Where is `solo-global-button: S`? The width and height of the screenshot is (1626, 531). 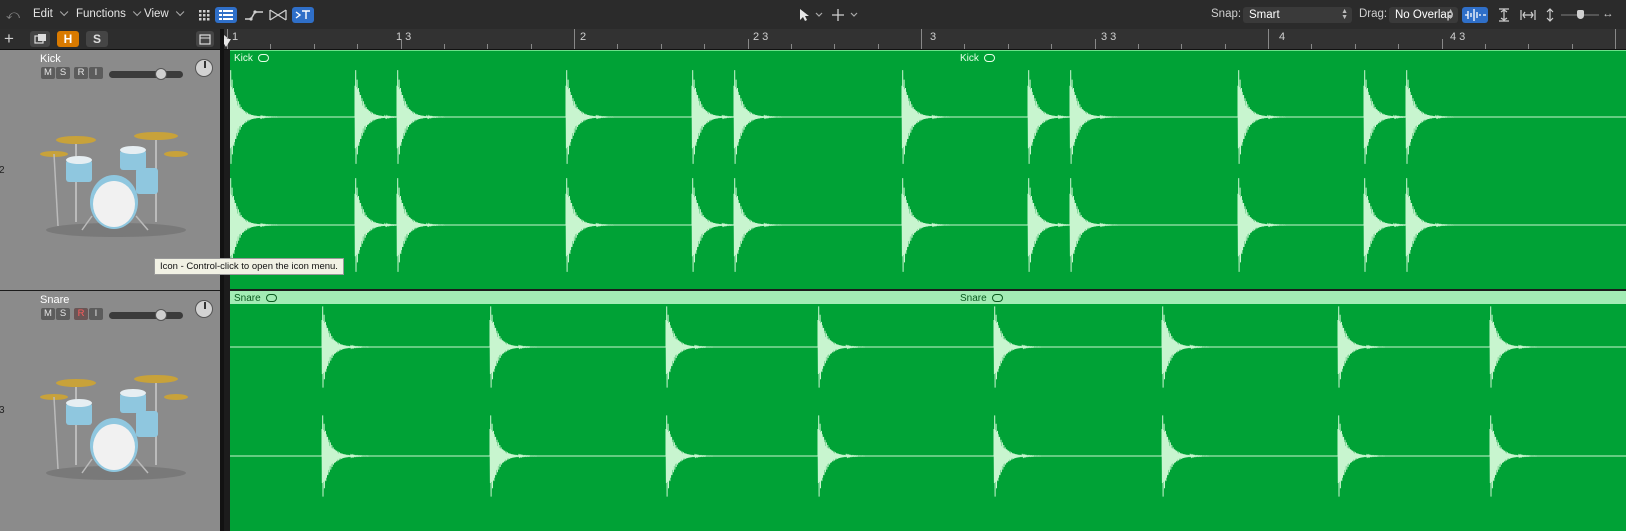
solo-global-button: S is located at coordinates (97, 39).